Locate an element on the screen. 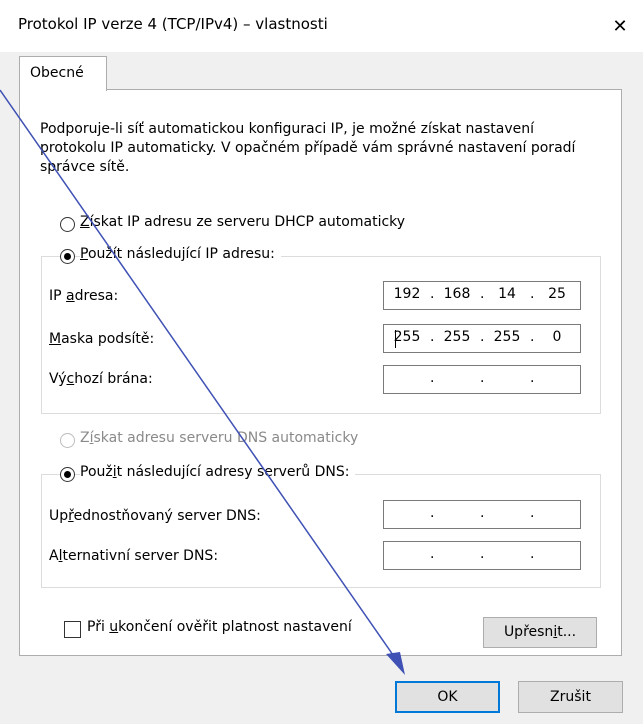 The height and width of the screenshot is (724, 643). preferred-dns-field: . . . is located at coordinates (482, 514).